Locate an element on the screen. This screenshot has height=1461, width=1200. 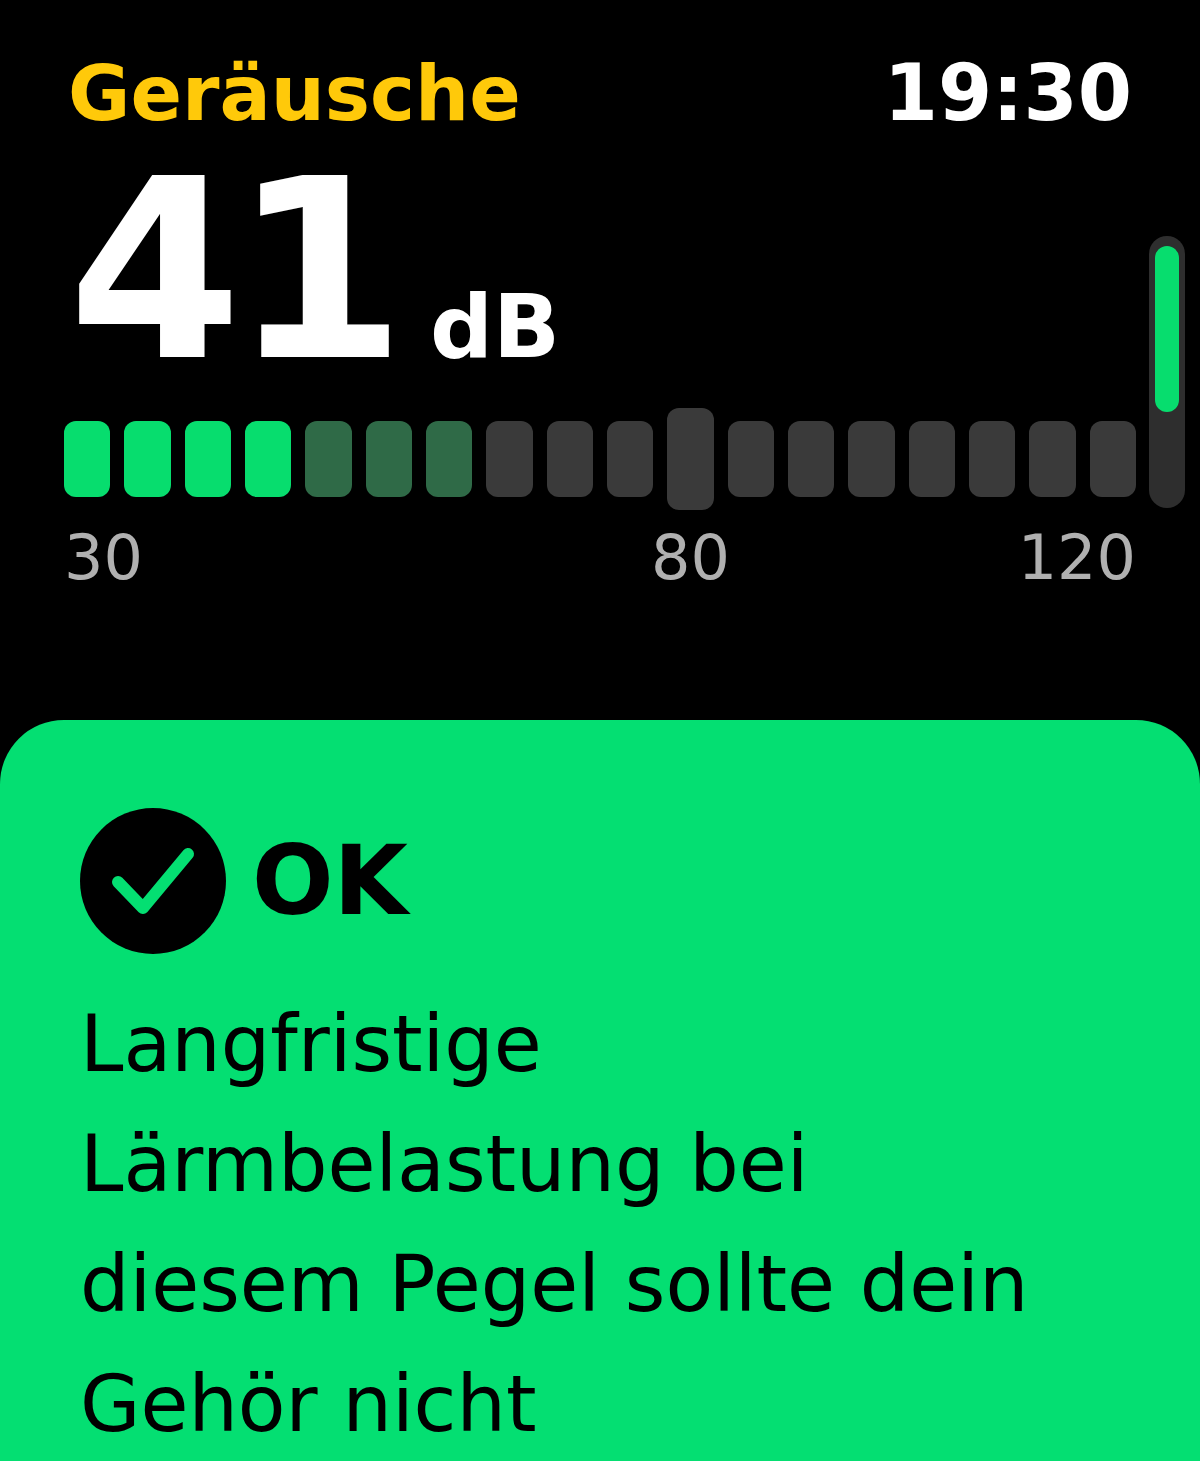
scale-label: 80 is located at coordinates (690, 557).